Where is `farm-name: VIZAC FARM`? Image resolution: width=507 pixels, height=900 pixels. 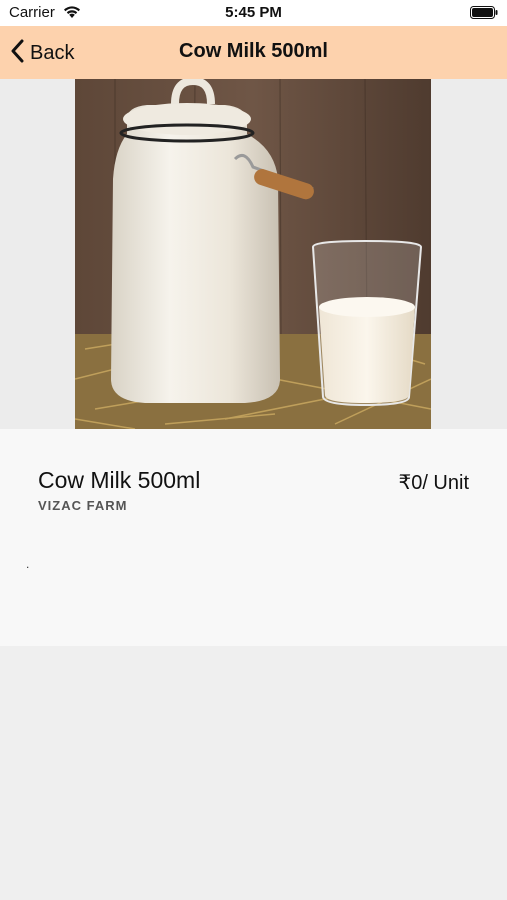
farm-name: VIZAC FARM is located at coordinates (83, 505).